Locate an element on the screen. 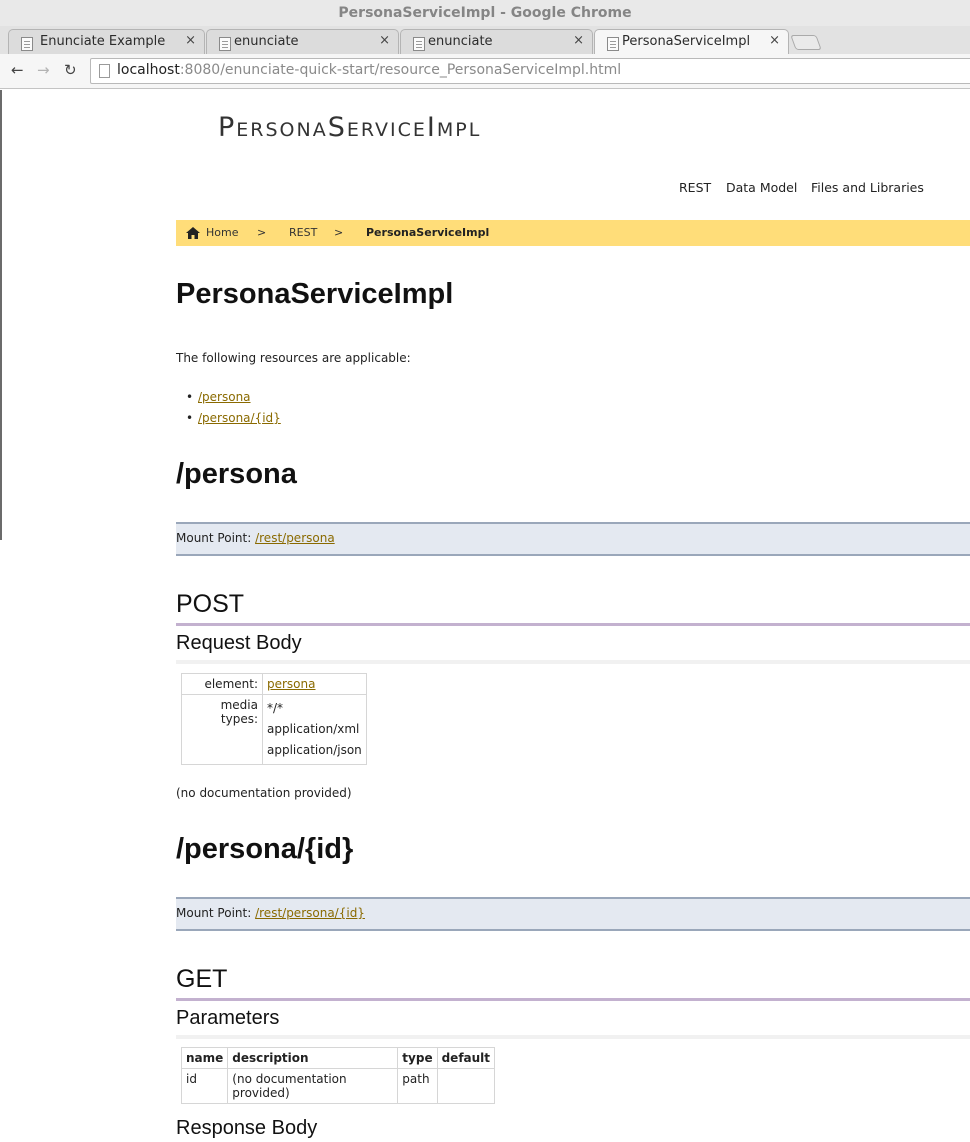 This screenshot has width=970, height=1142. column-header-type: type is located at coordinates (417, 1058).